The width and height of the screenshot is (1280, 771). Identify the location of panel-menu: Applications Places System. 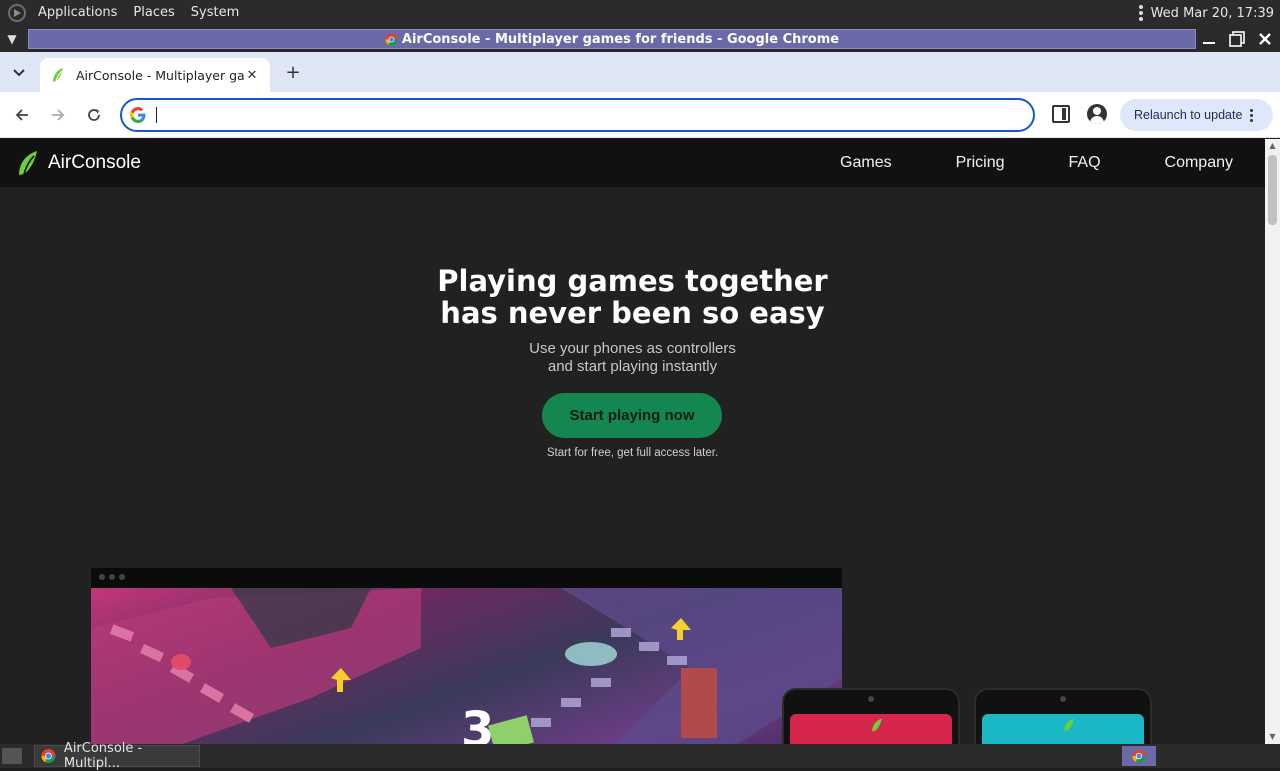
(138, 13).